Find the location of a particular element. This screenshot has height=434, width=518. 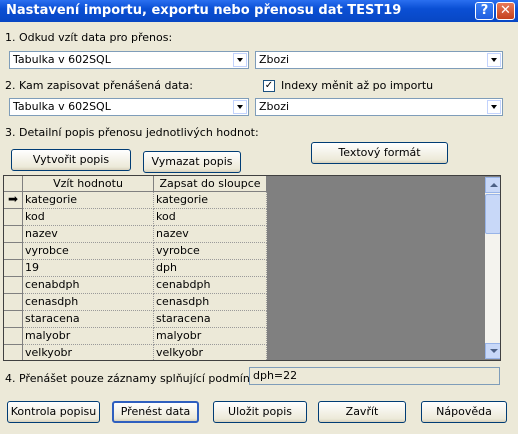

grid-cell-source: vyrobce is located at coordinates (88, 251).